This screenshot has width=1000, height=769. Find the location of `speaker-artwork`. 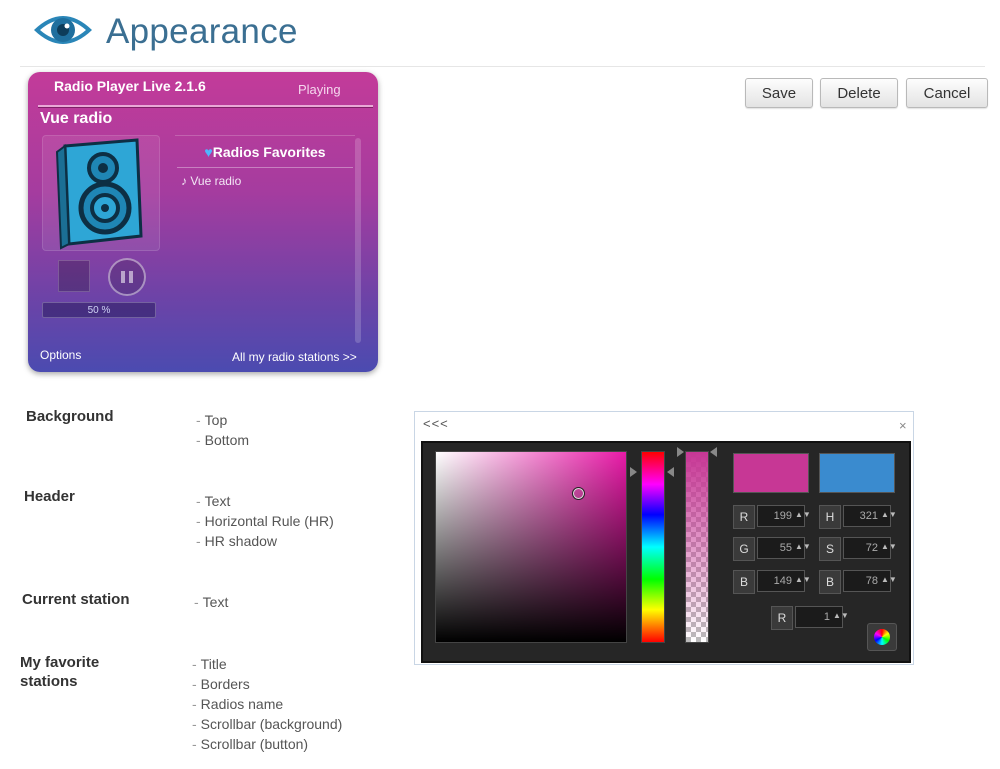

speaker-artwork is located at coordinates (101, 193).